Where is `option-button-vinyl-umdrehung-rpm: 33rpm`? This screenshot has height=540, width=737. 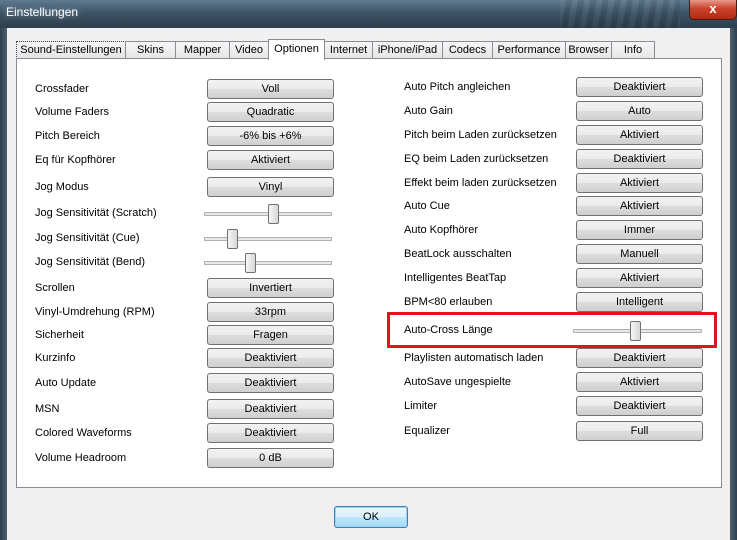 option-button-vinyl-umdrehung-rpm: 33rpm is located at coordinates (270, 312).